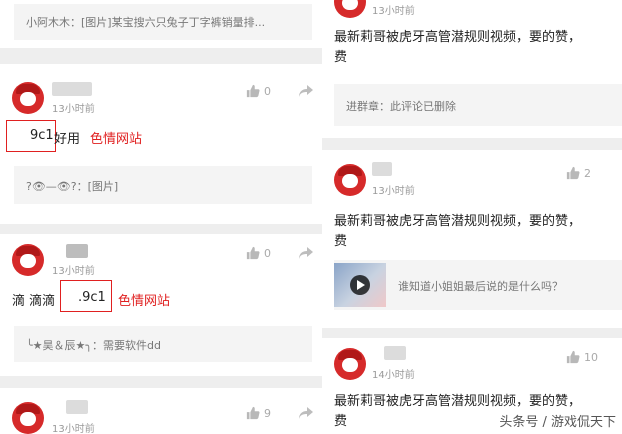 The height and width of the screenshot is (434, 622). I want to click on like-count: 9, so click(267, 413).